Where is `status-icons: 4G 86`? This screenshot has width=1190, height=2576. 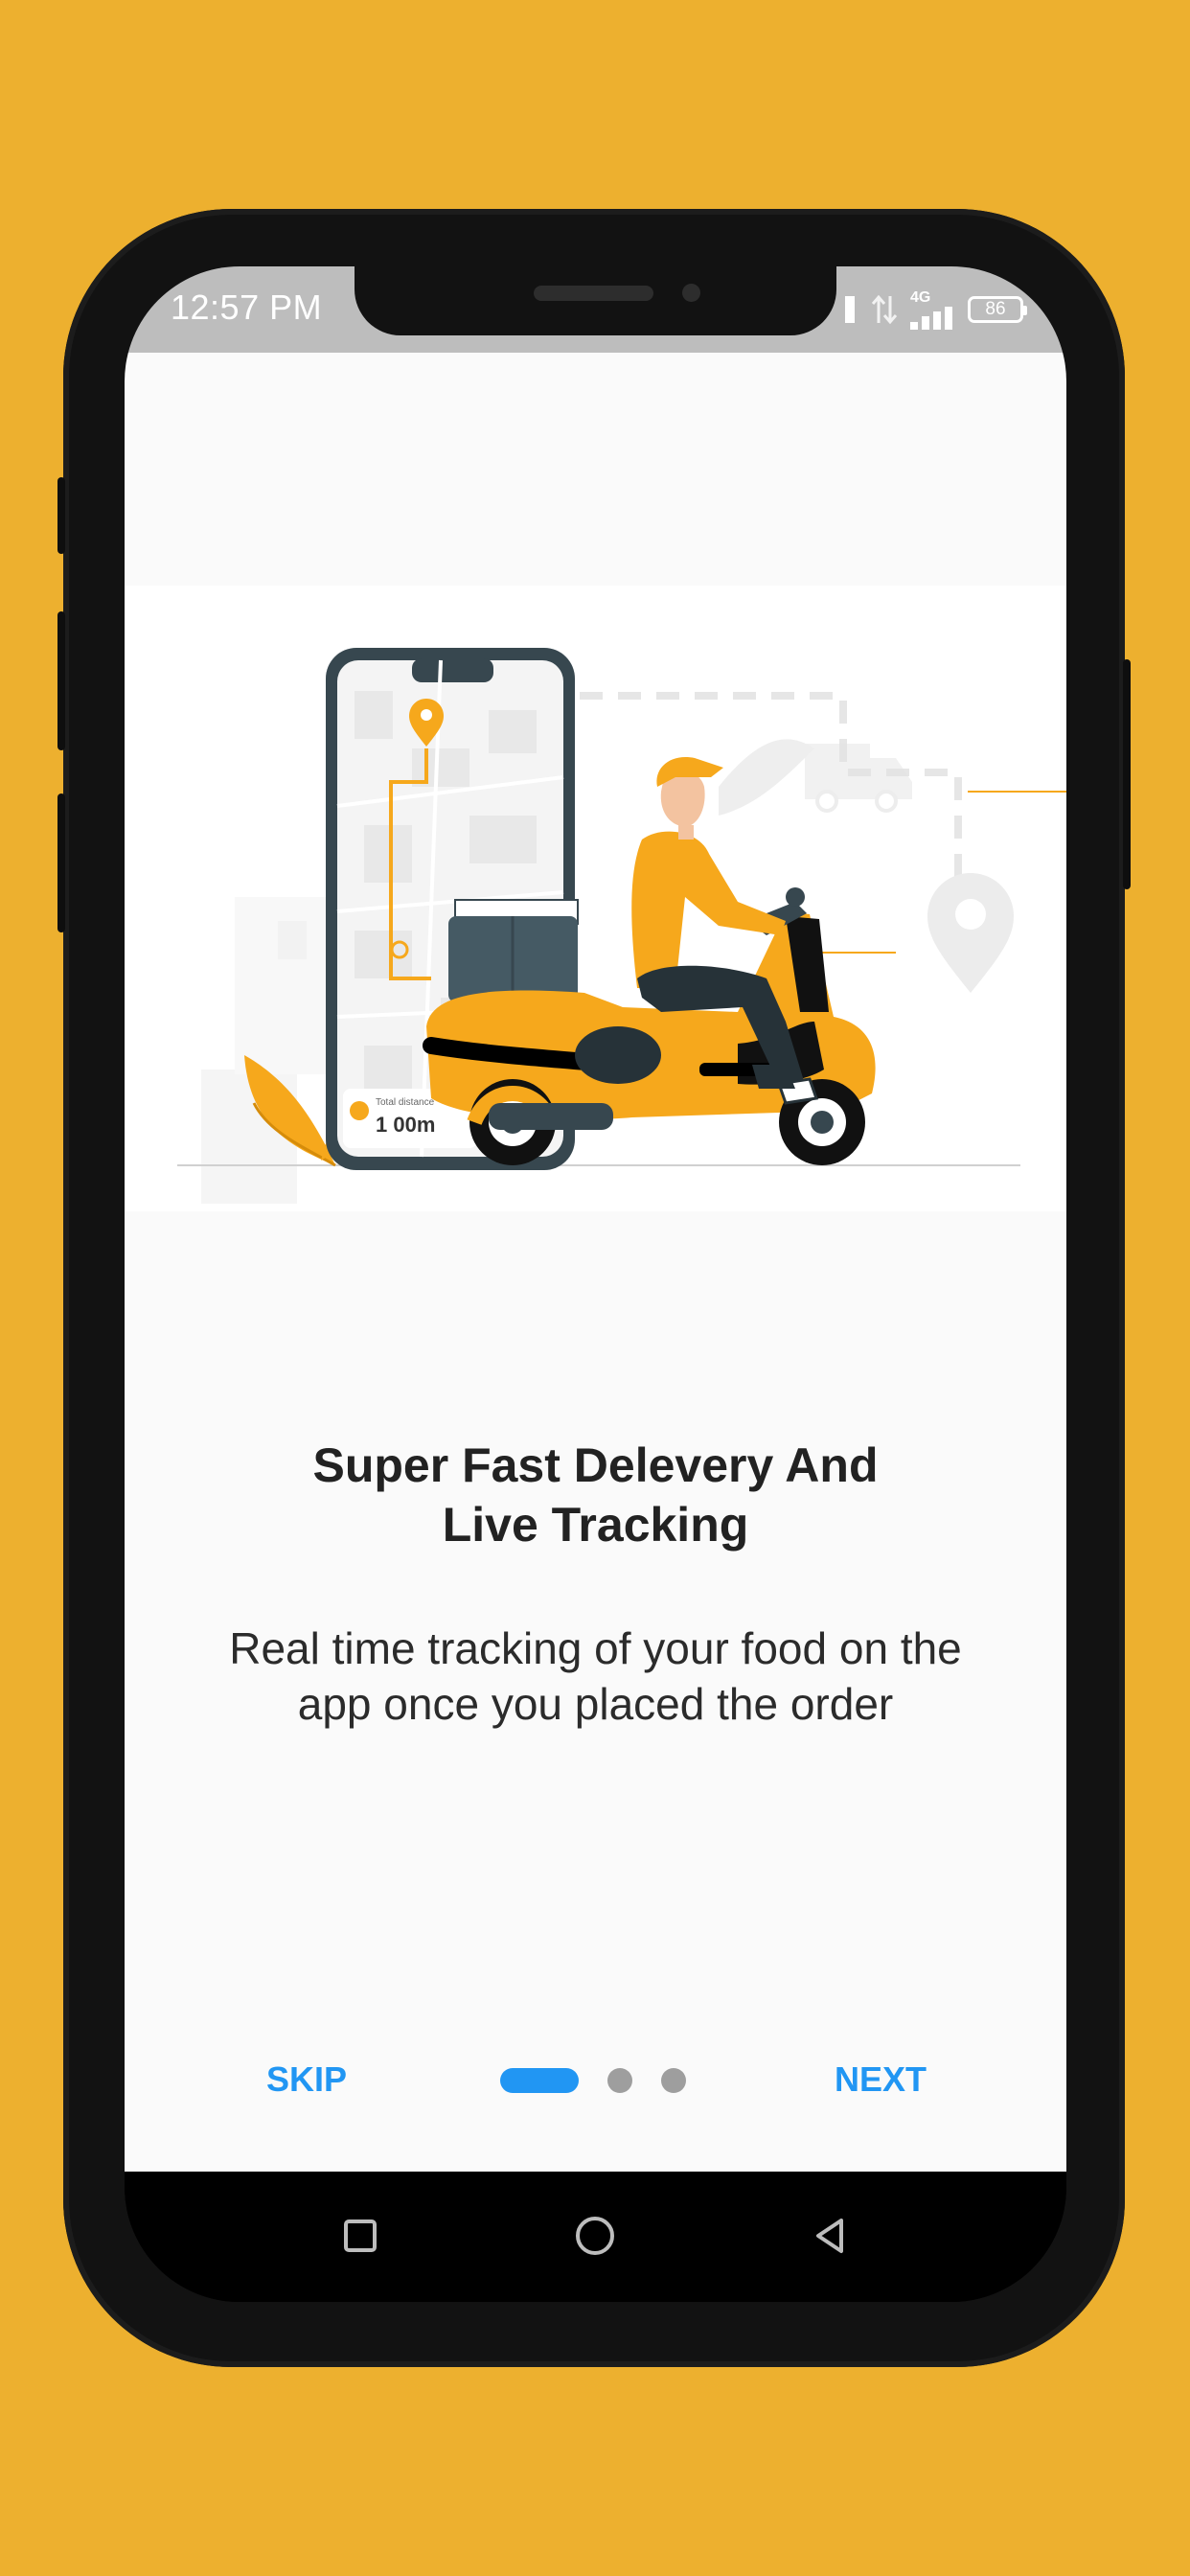
status-icons: 4G 86 is located at coordinates (934, 309).